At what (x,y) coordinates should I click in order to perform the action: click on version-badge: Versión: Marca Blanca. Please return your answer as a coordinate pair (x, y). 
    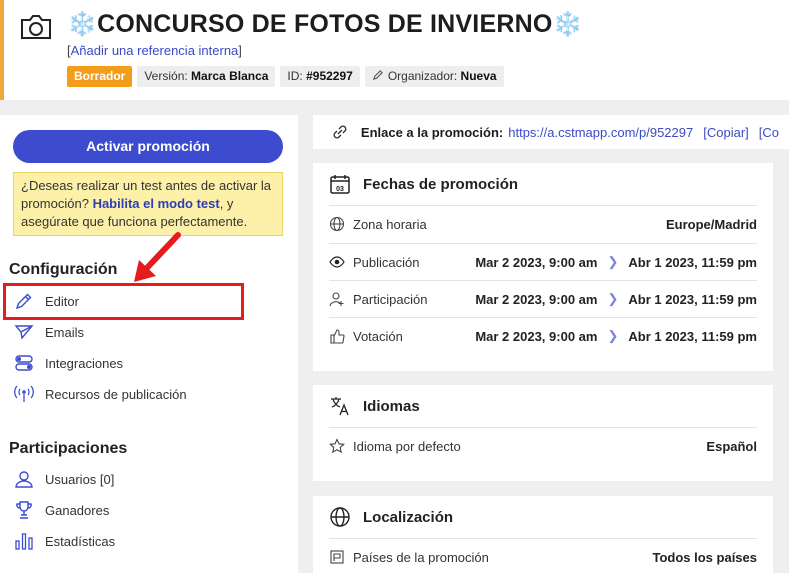
    Looking at the image, I should click on (206, 76).